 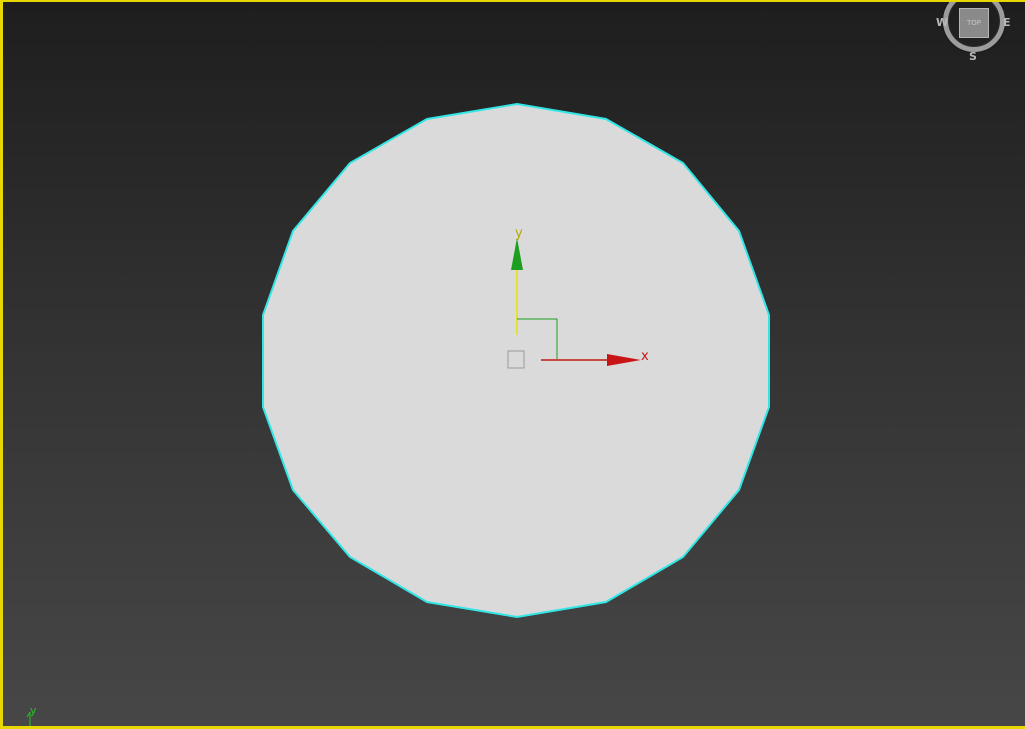 I want to click on viewcube: TOP W E S, so click(x=973, y=33).